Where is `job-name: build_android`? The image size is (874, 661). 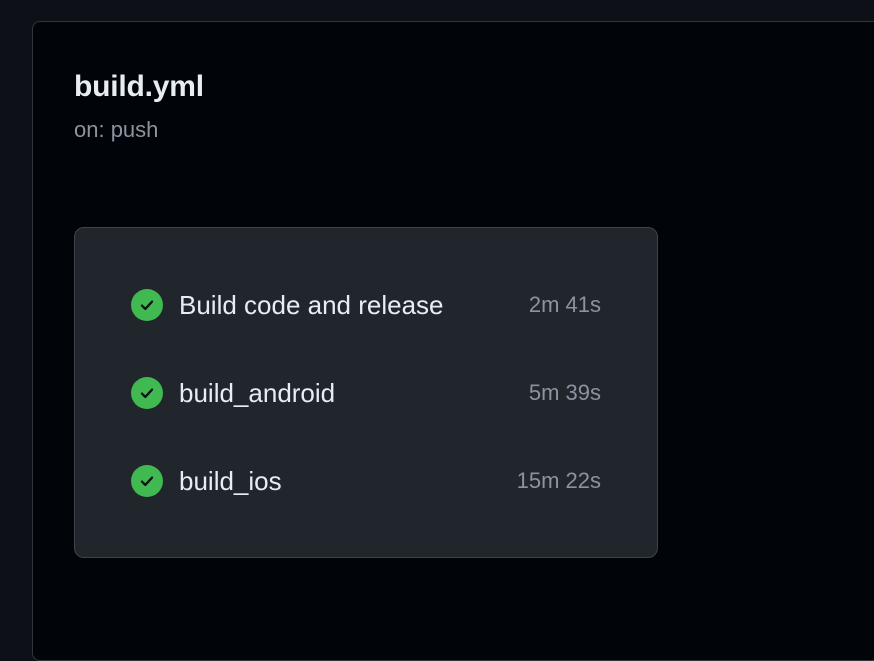
job-name: build_android is located at coordinates (257, 392).